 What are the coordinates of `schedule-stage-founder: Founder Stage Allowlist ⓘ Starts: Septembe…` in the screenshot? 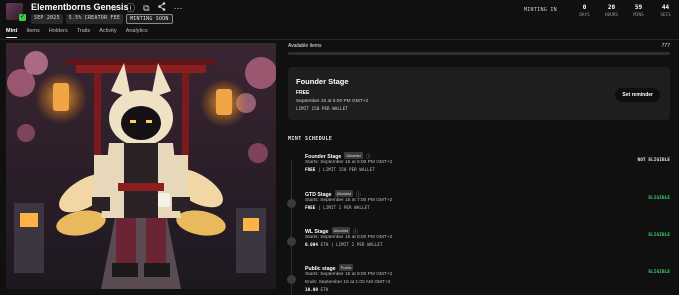 It's located at (478, 170).